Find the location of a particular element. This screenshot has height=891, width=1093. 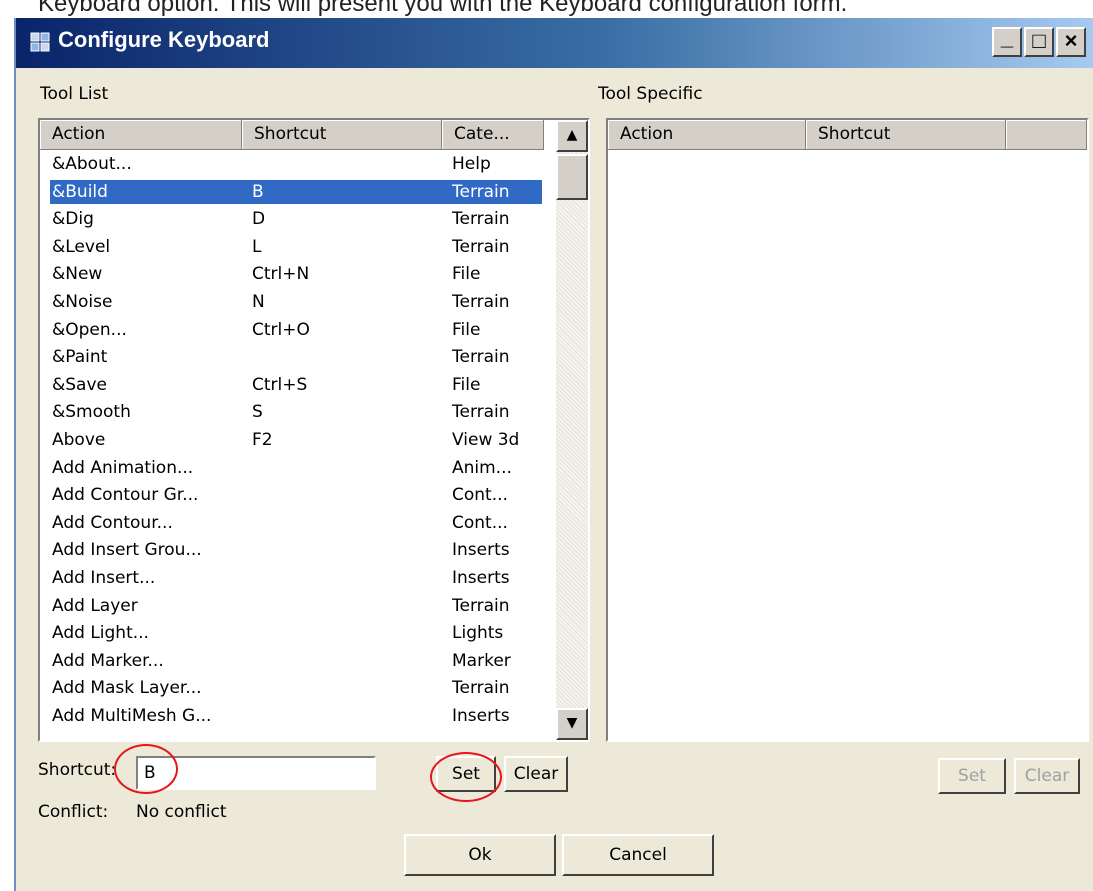

row-shortcut: Ctrl+N is located at coordinates (281, 274).